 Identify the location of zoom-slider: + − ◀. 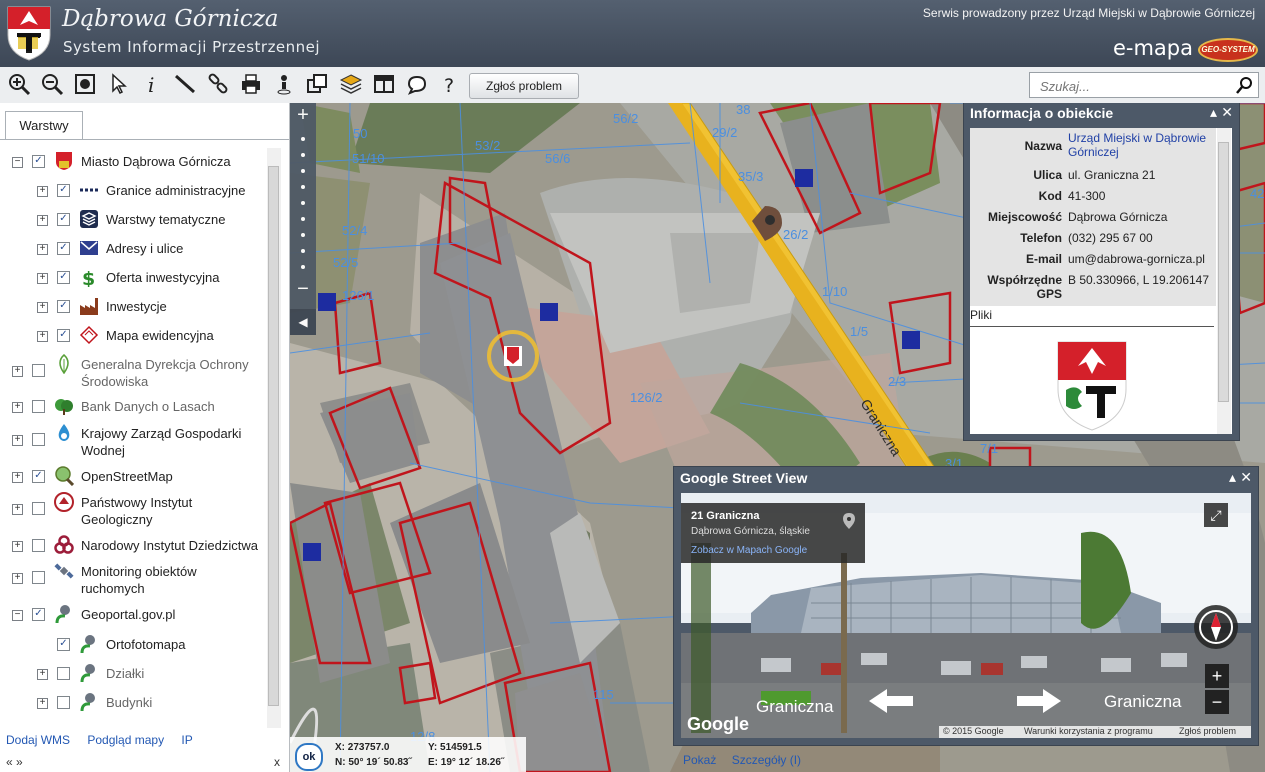
(303, 219).